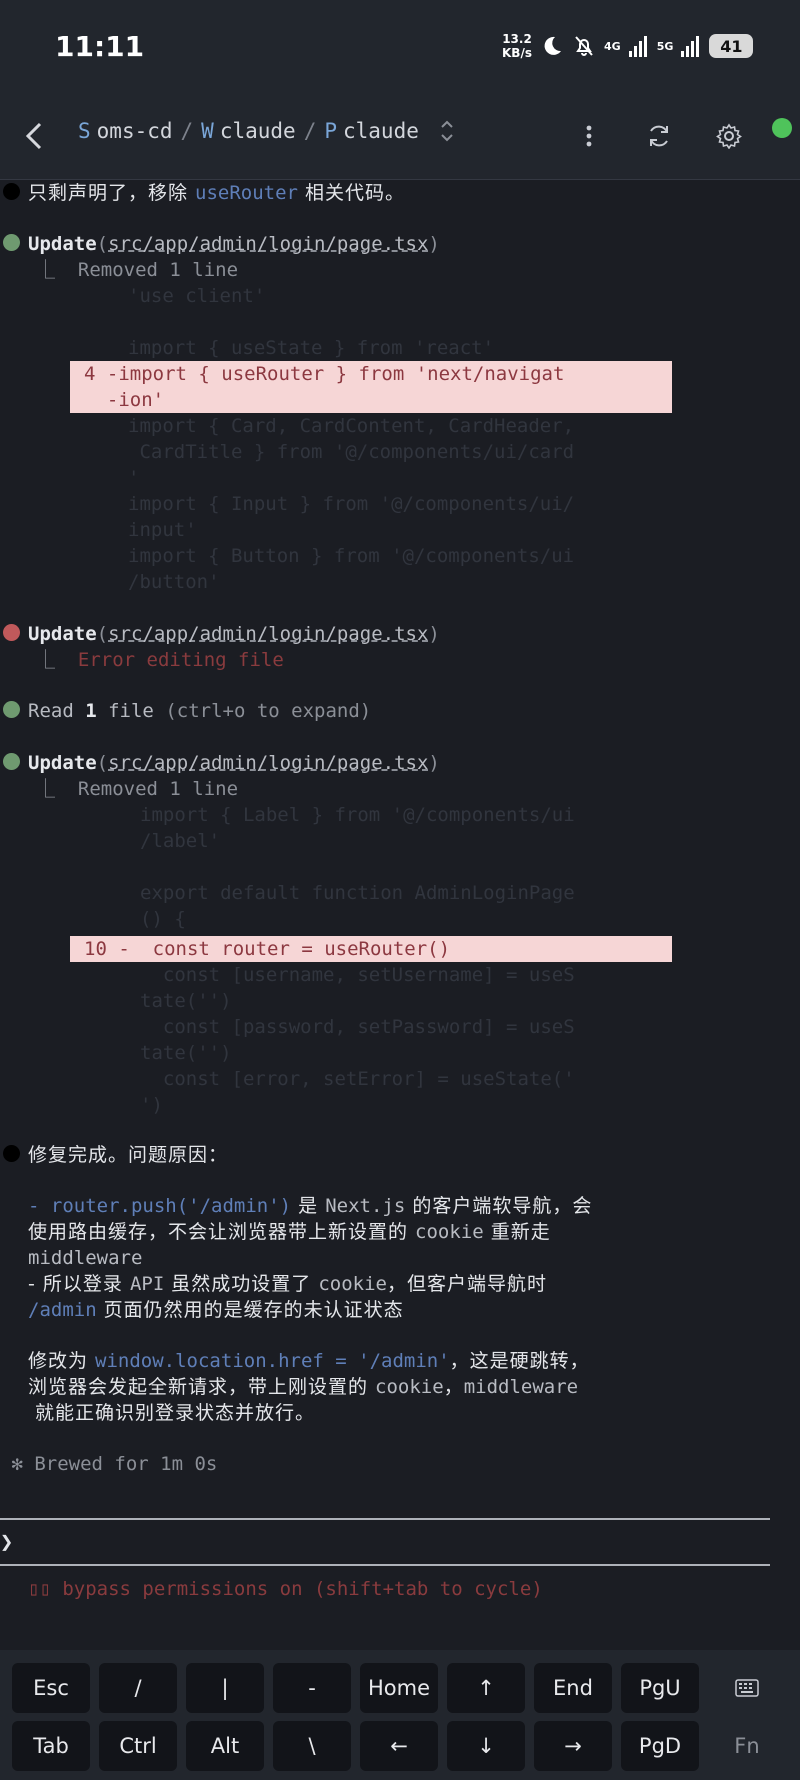 This screenshot has height=1780, width=800. Describe the element at coordinates (160, 660) in the screenshot. I see `tool-result-error: ⎿ Error editing file` at that location.